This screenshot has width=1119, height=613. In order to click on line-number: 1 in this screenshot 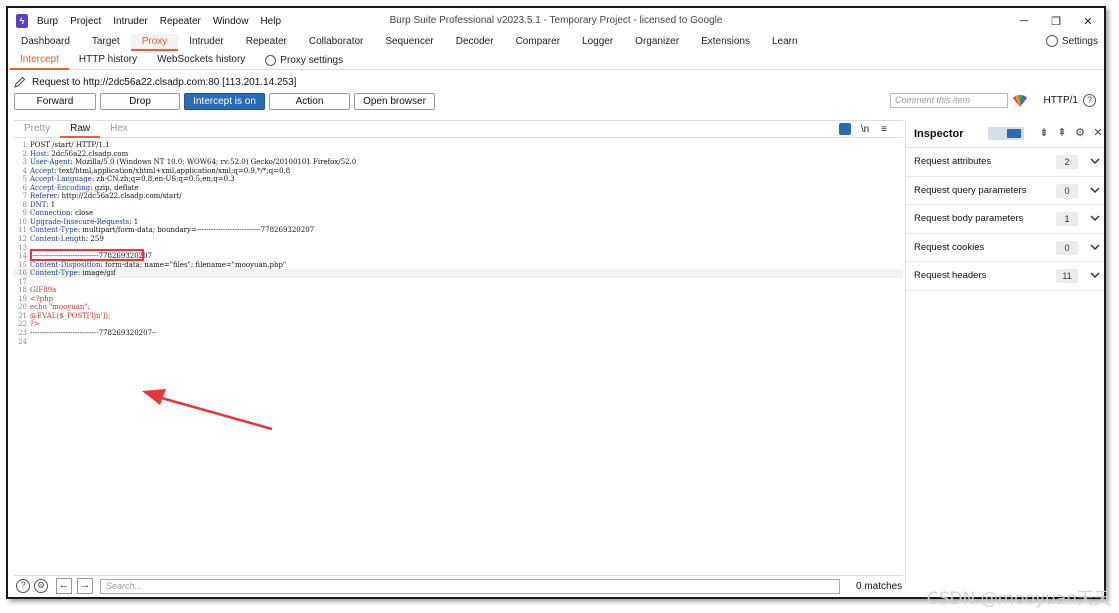, I will do `click(24, 145)`.